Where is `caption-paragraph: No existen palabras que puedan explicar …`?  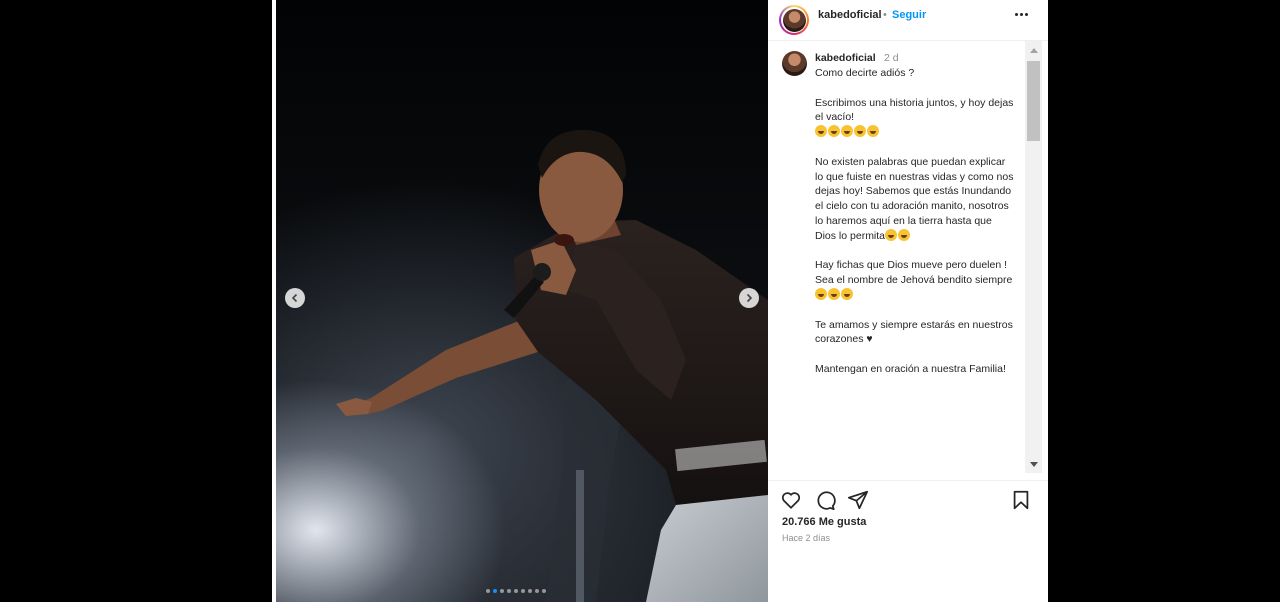
caption-paragraph: No existen palabras que puedan explicar … is located at coordinates (914, 198).